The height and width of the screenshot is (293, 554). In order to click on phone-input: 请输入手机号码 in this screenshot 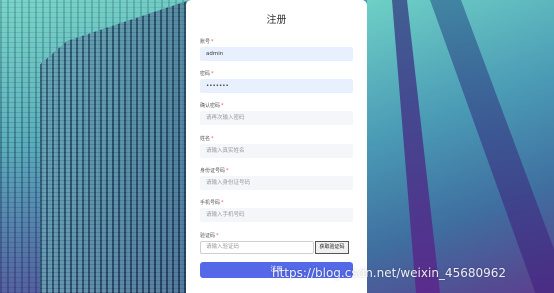, I will do `click(276, 215)`.